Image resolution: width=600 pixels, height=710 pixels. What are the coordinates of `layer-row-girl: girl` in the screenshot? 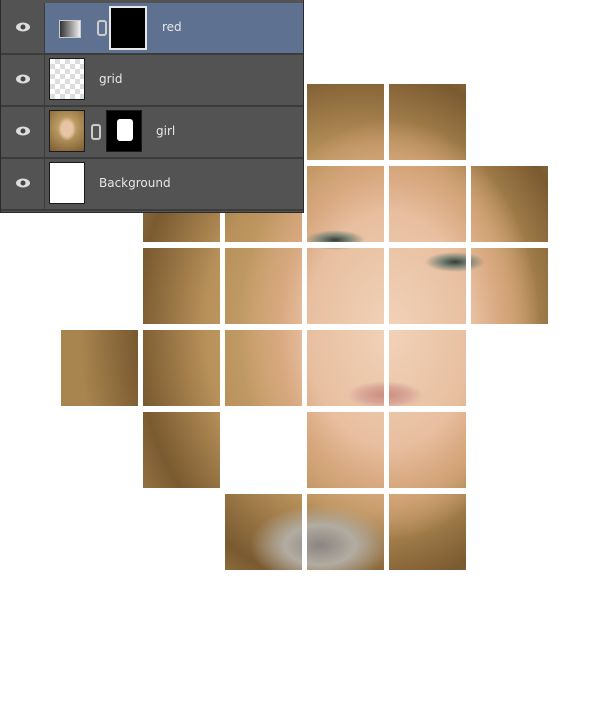 It's located at (152, 133).